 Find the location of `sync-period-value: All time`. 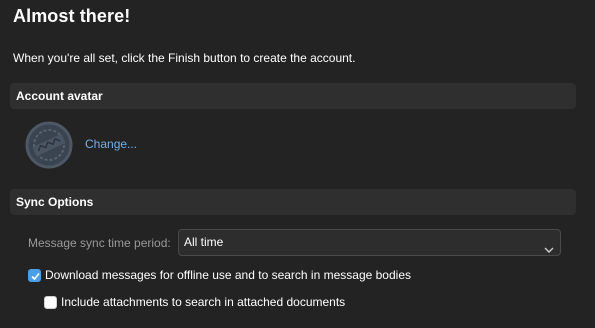

sync-period-value: All time is located at coordinates (204, 242).